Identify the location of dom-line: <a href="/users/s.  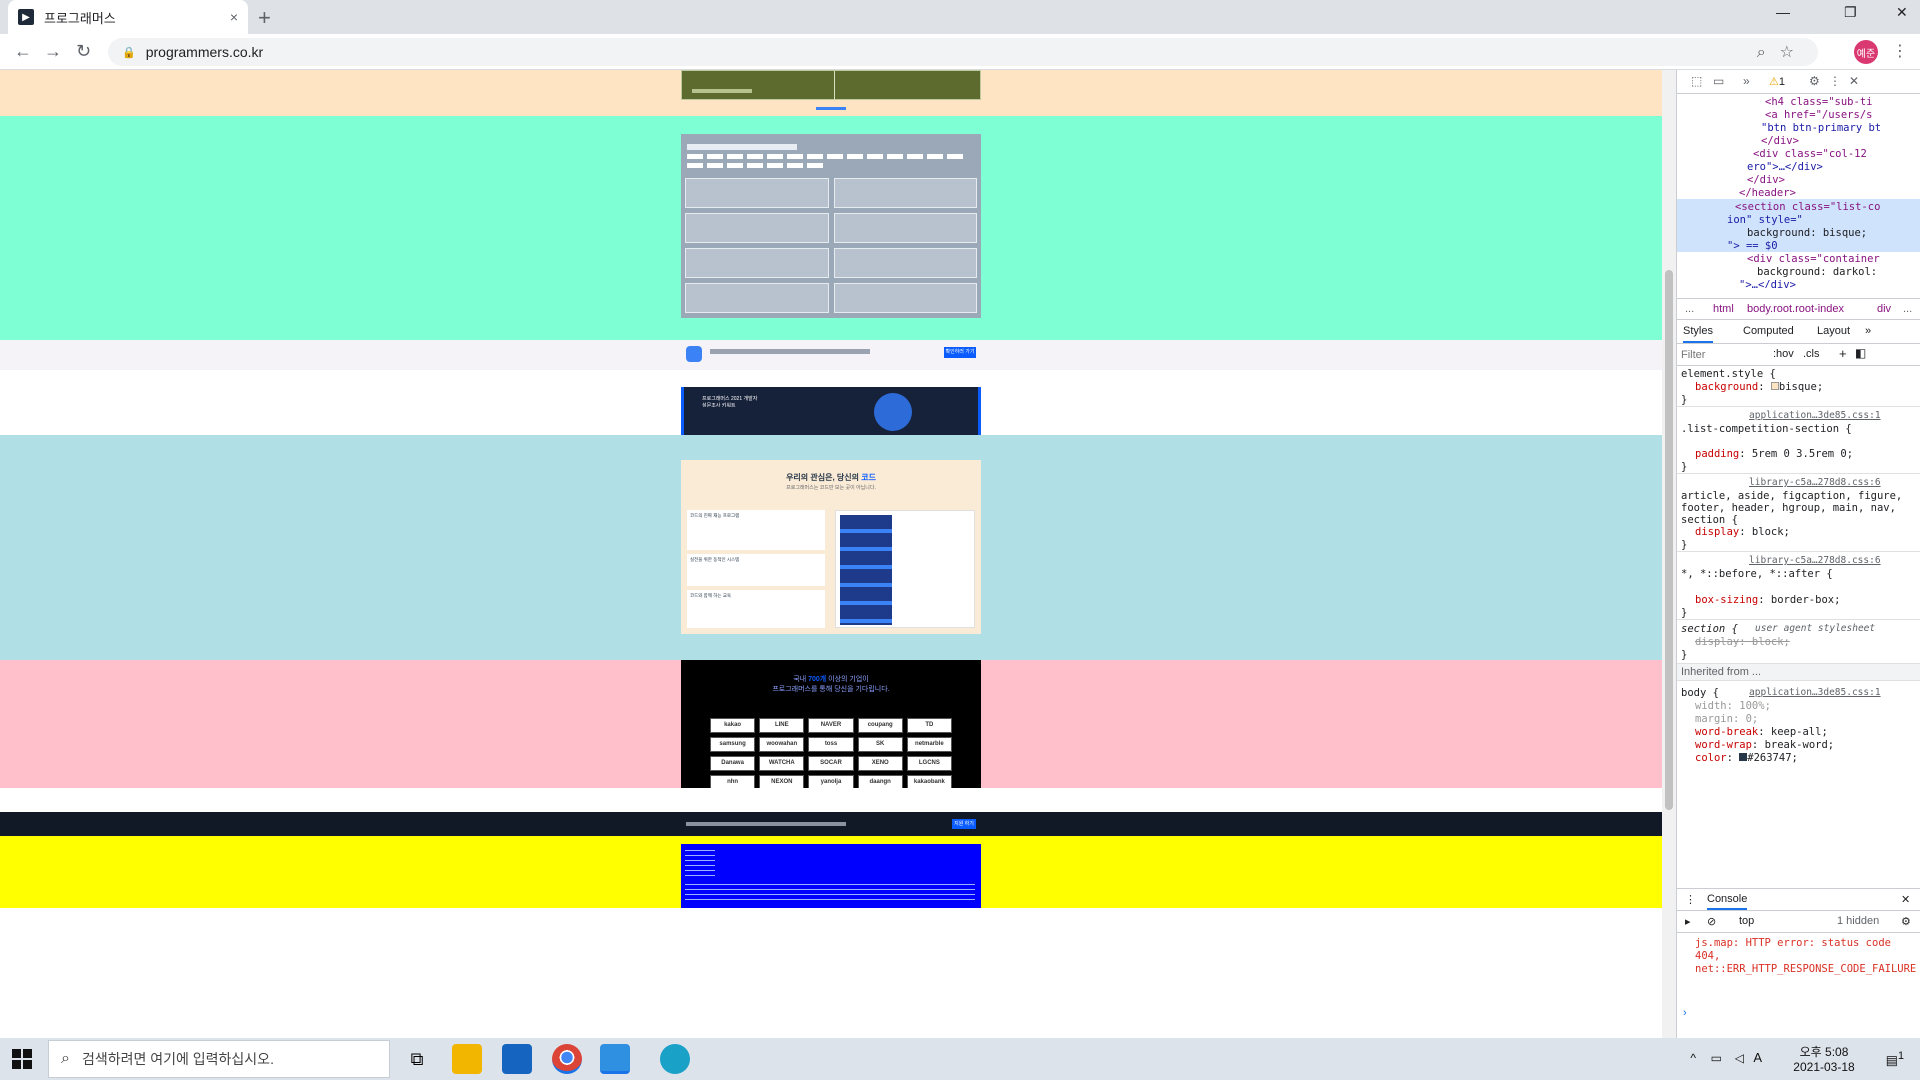
(1818, 115).